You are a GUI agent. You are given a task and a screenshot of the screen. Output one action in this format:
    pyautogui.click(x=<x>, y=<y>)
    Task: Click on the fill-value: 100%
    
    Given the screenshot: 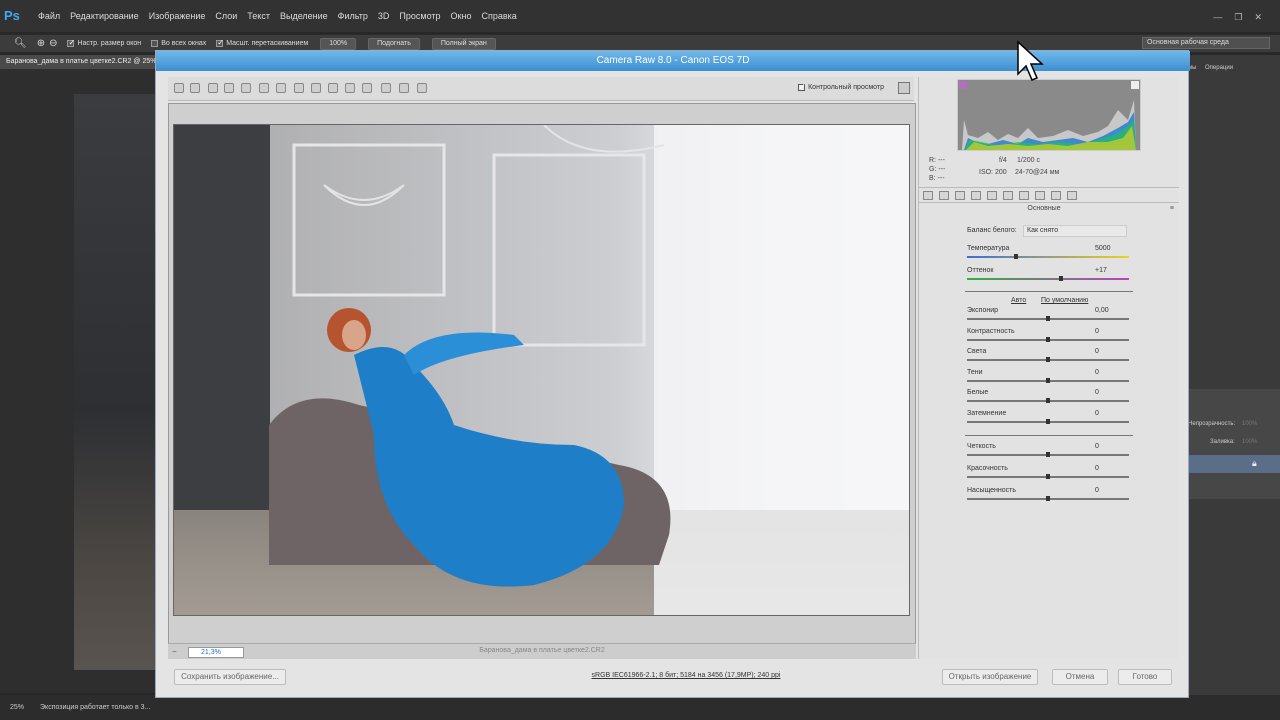 What is the action you would take?
    pyautogui.click(x=1249, y=442)
    